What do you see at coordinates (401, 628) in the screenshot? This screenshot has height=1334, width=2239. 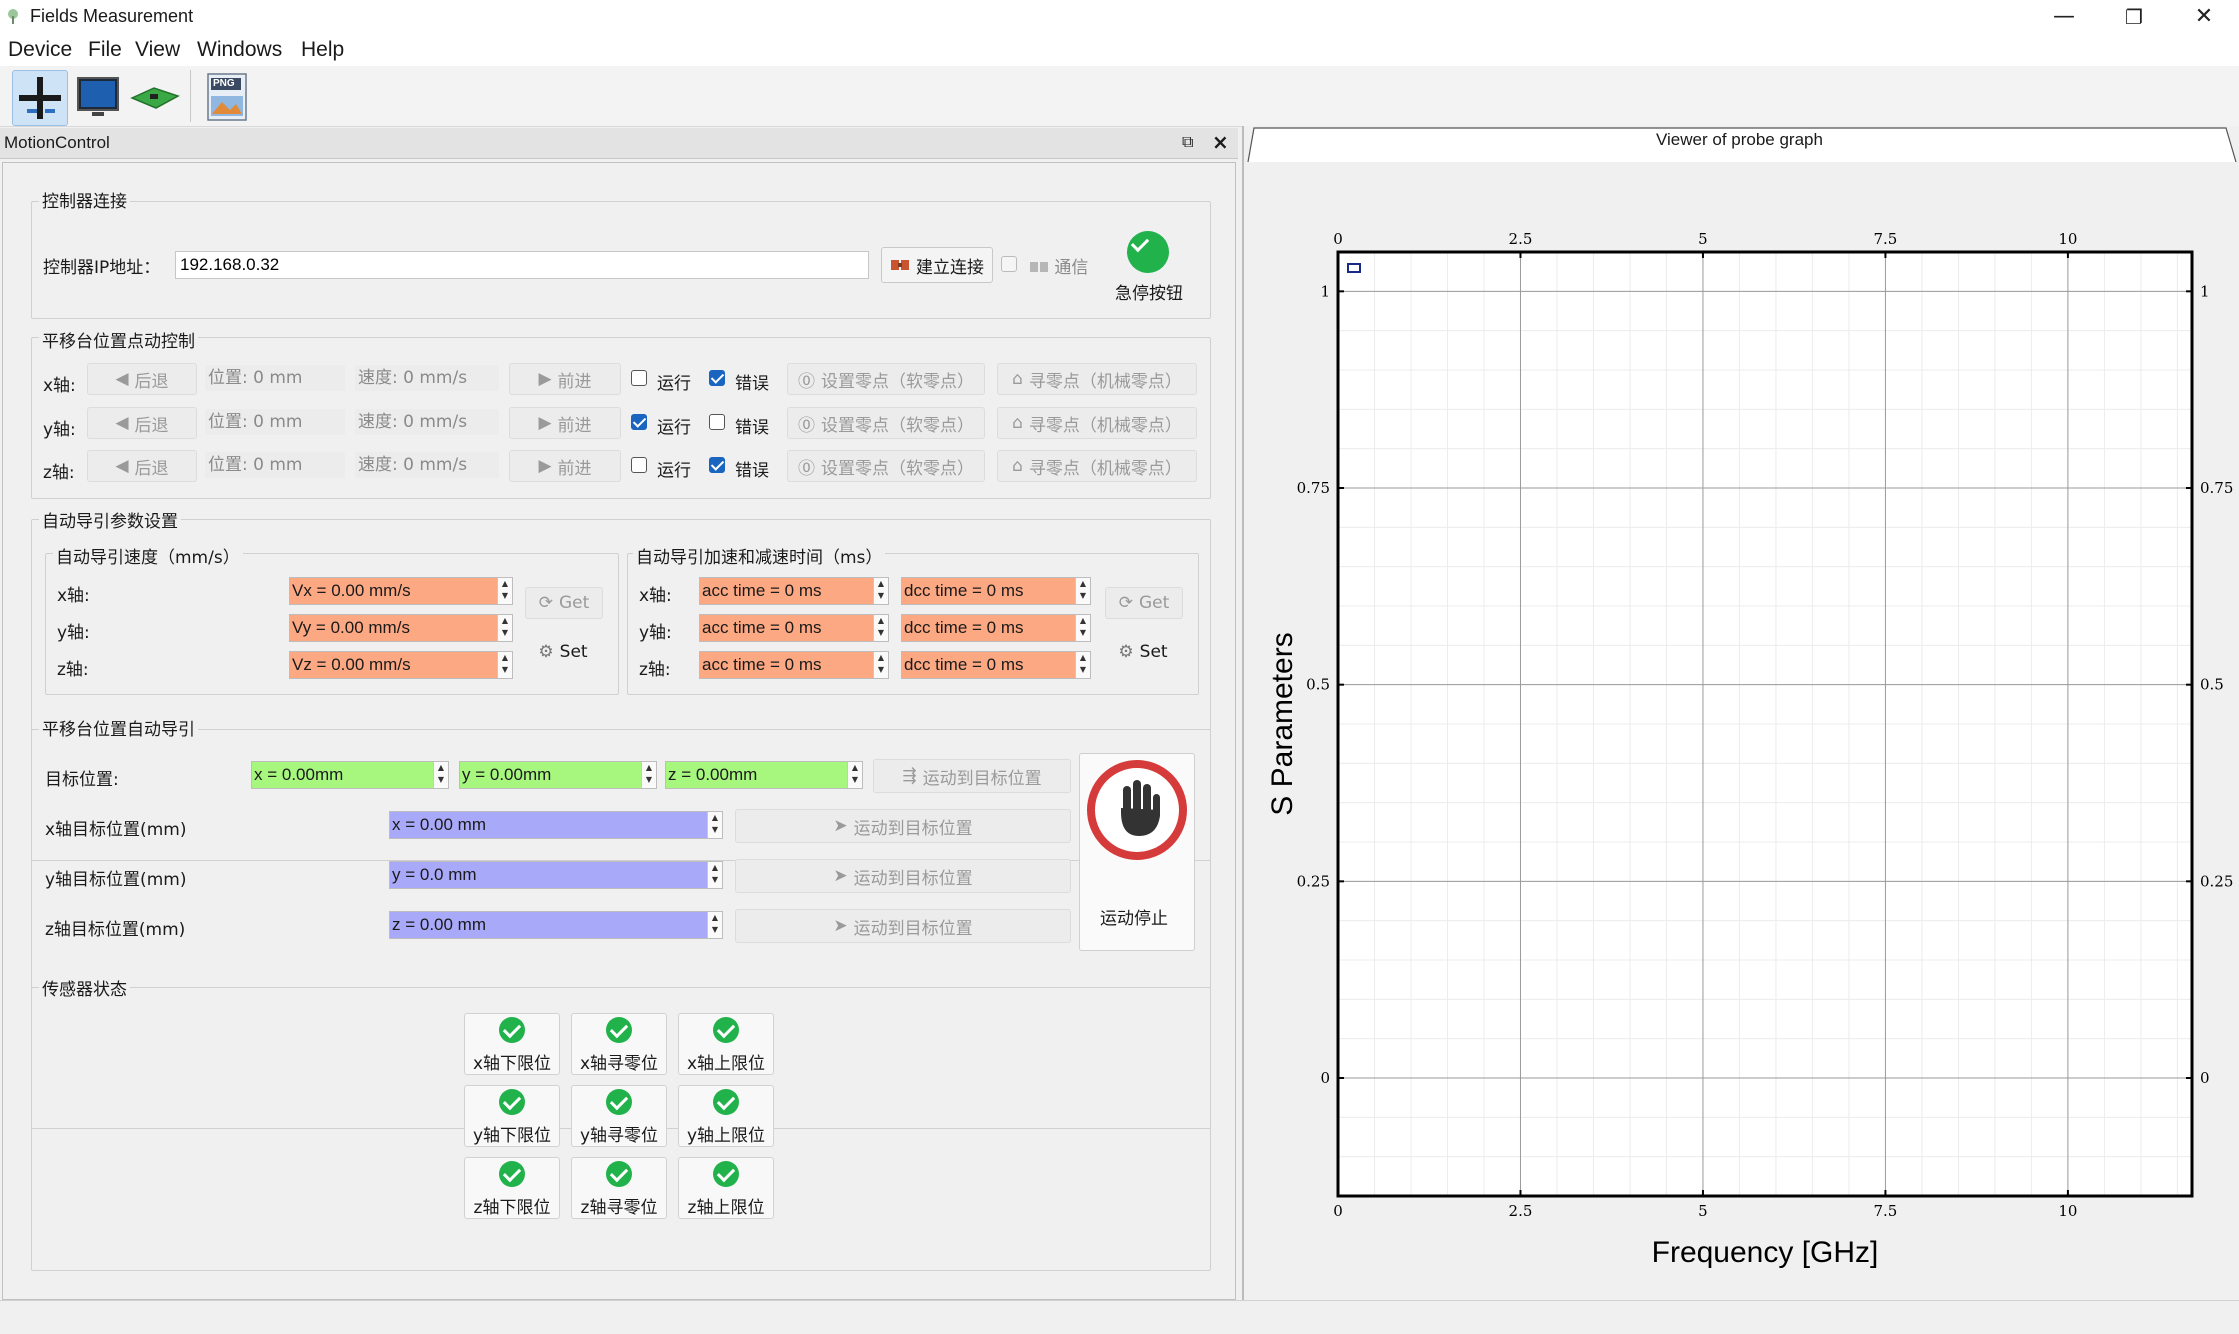 I see `vy-spinbox: Vy = 0.00 mm/s ▲ ▼` at bounding box center [401, 628].